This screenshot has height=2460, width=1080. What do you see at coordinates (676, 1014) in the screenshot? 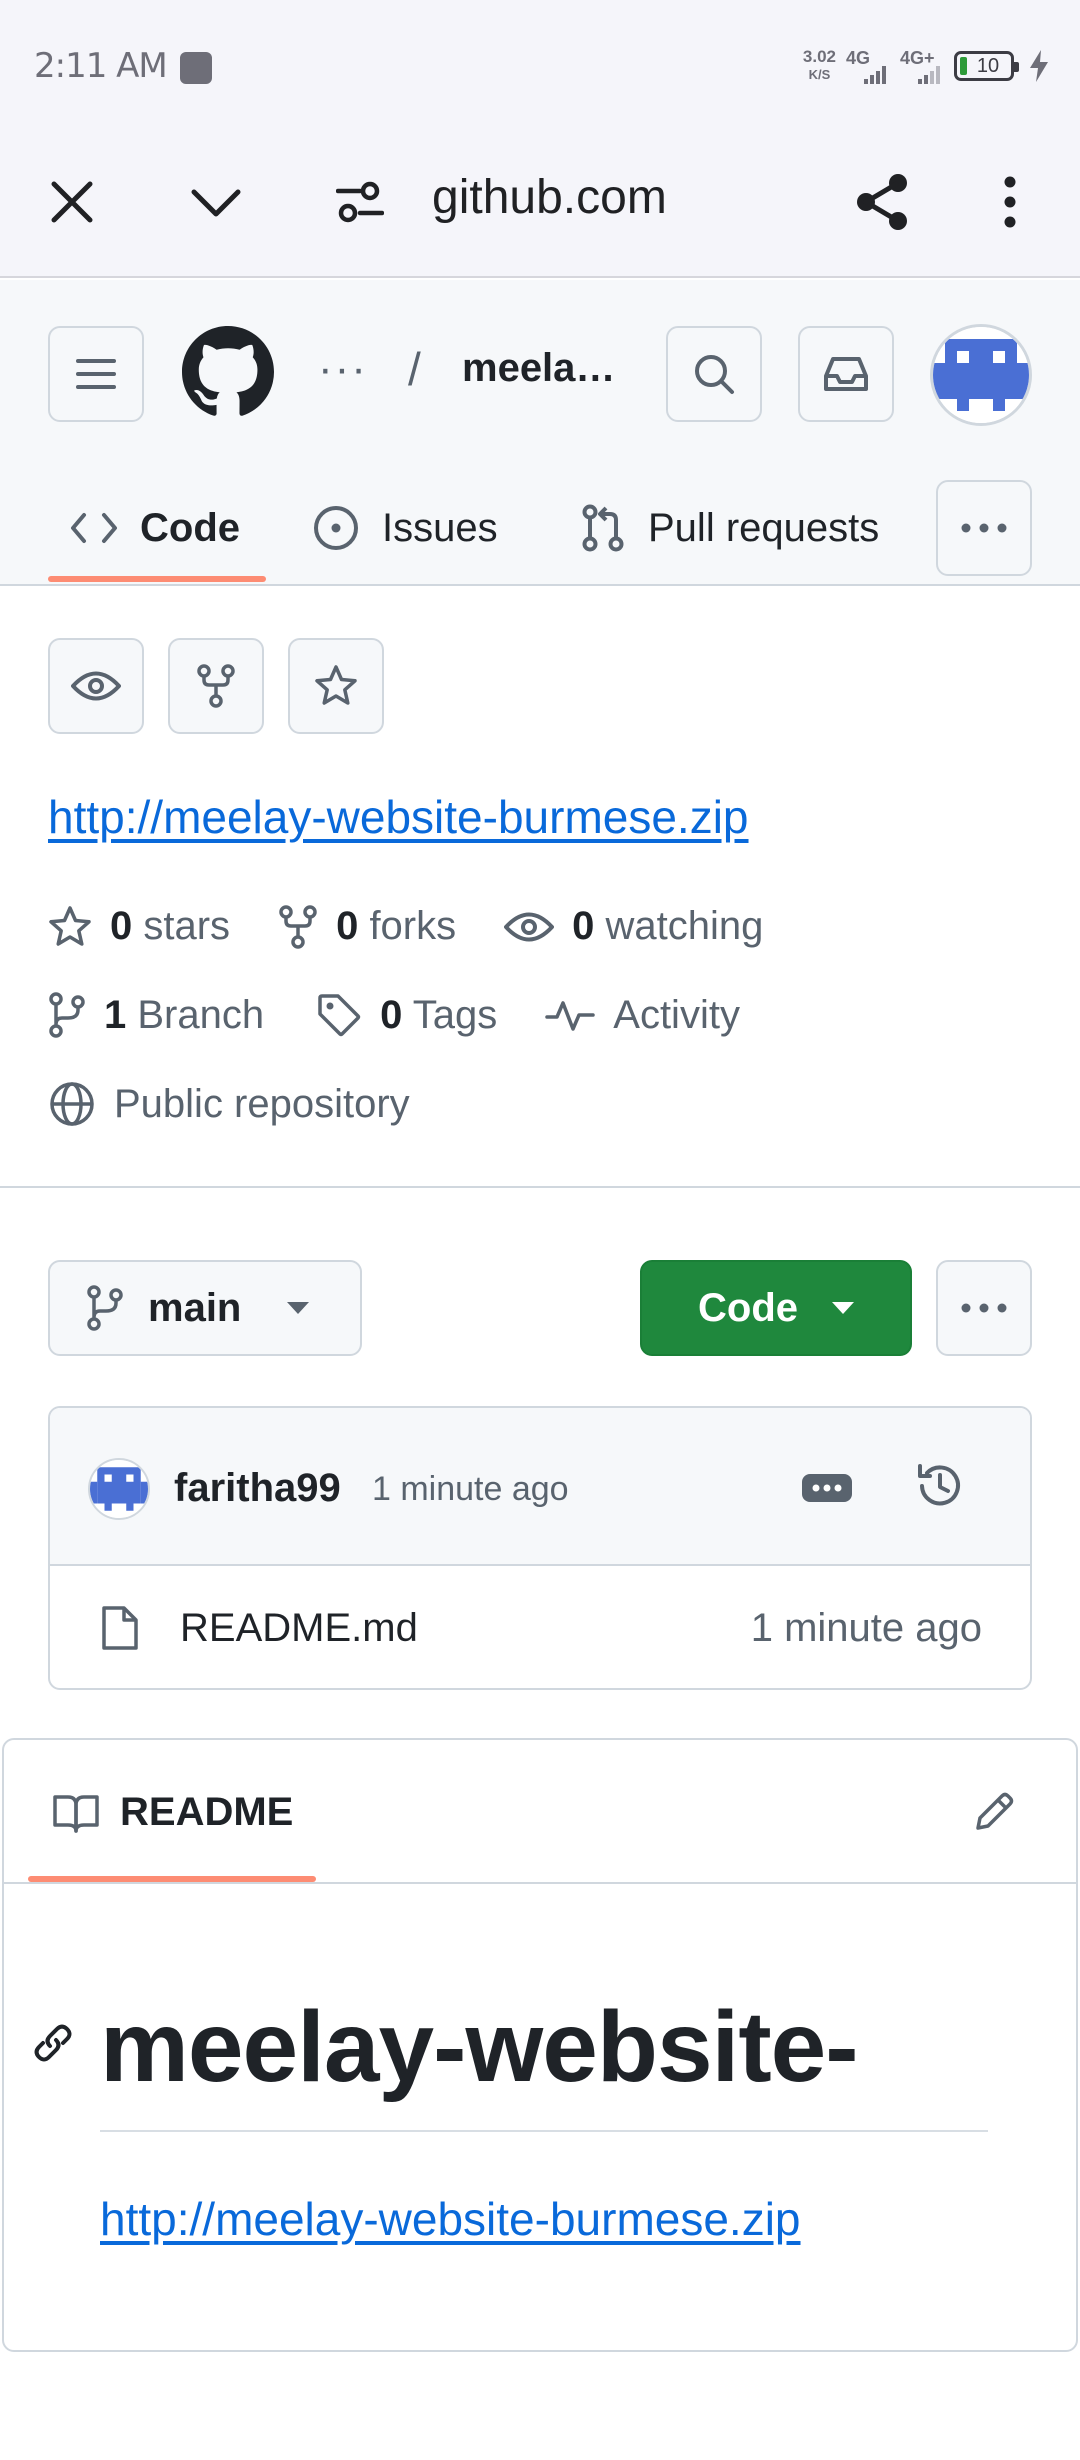
I see `activity-label: Activity` at bounding box center [676, 1014].